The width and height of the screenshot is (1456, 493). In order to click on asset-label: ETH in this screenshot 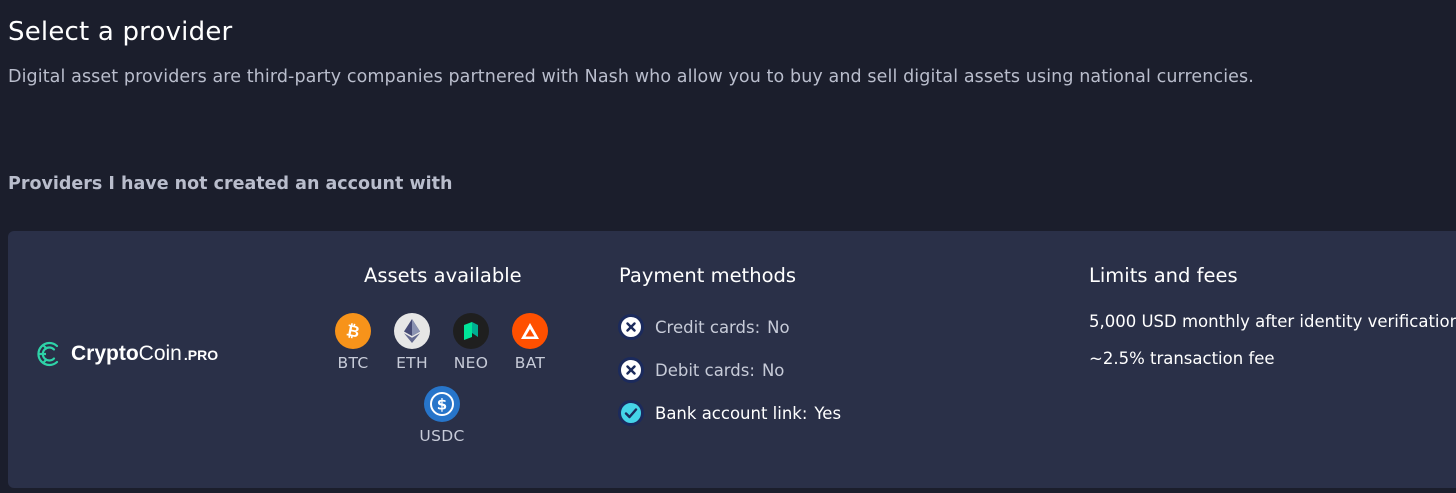, I will do `click(412, 363)`.